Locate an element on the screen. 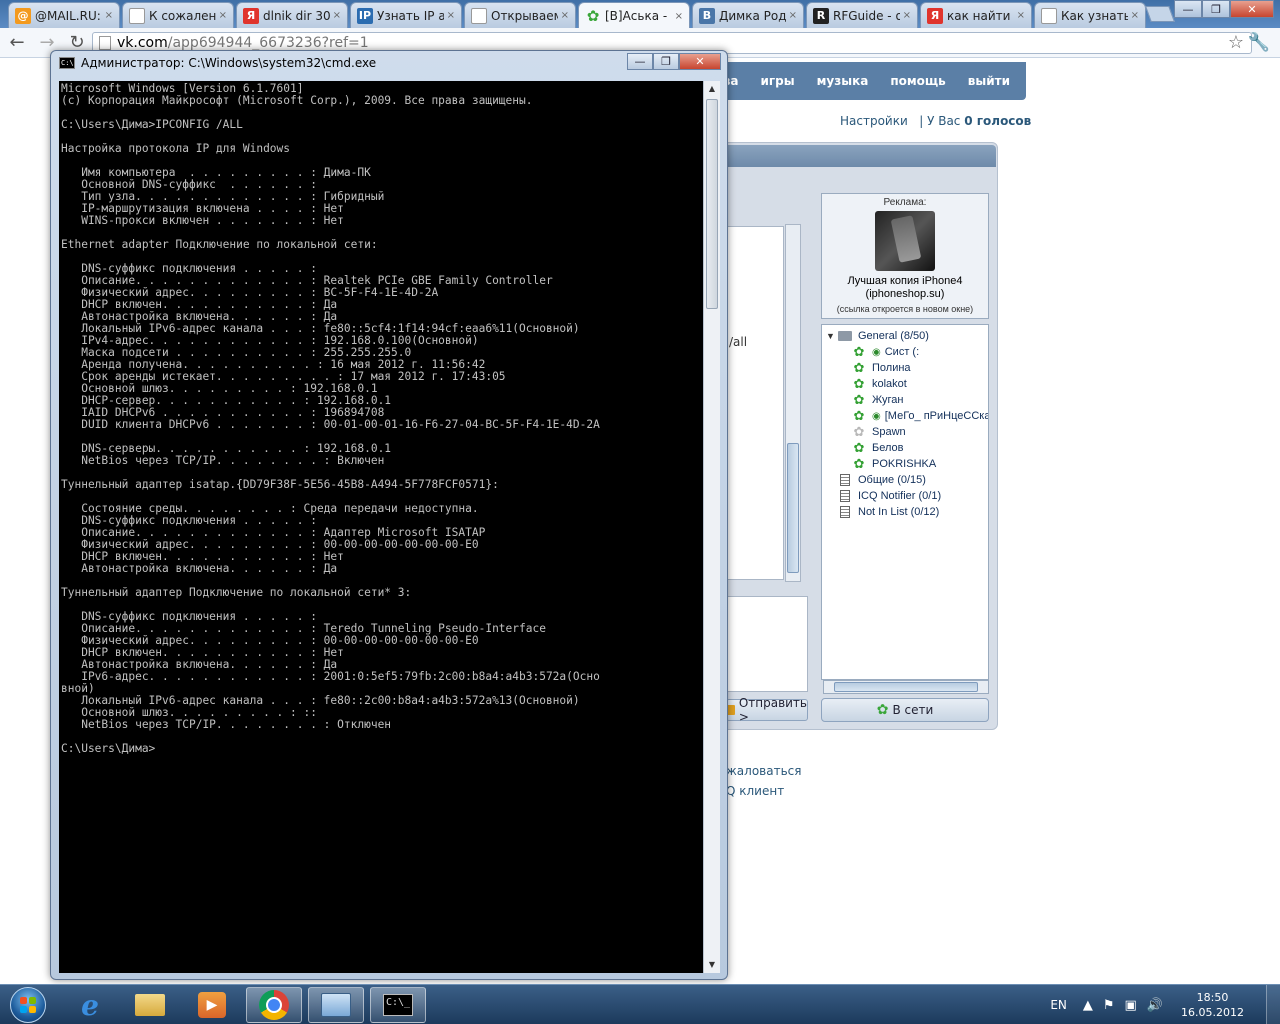 The width and height of the screenshot is (1280, 1024). votes-count: 0 голосов is located at coordinates (997, 121).